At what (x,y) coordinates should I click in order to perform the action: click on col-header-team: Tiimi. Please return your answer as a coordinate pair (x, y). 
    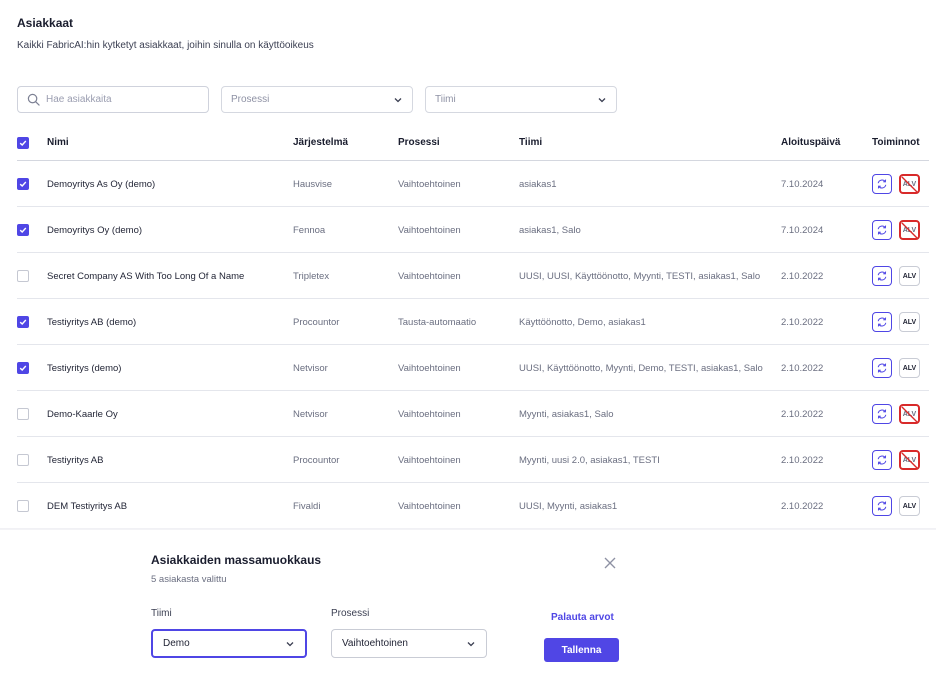
    Looking at the image, I should click on (530, 142).